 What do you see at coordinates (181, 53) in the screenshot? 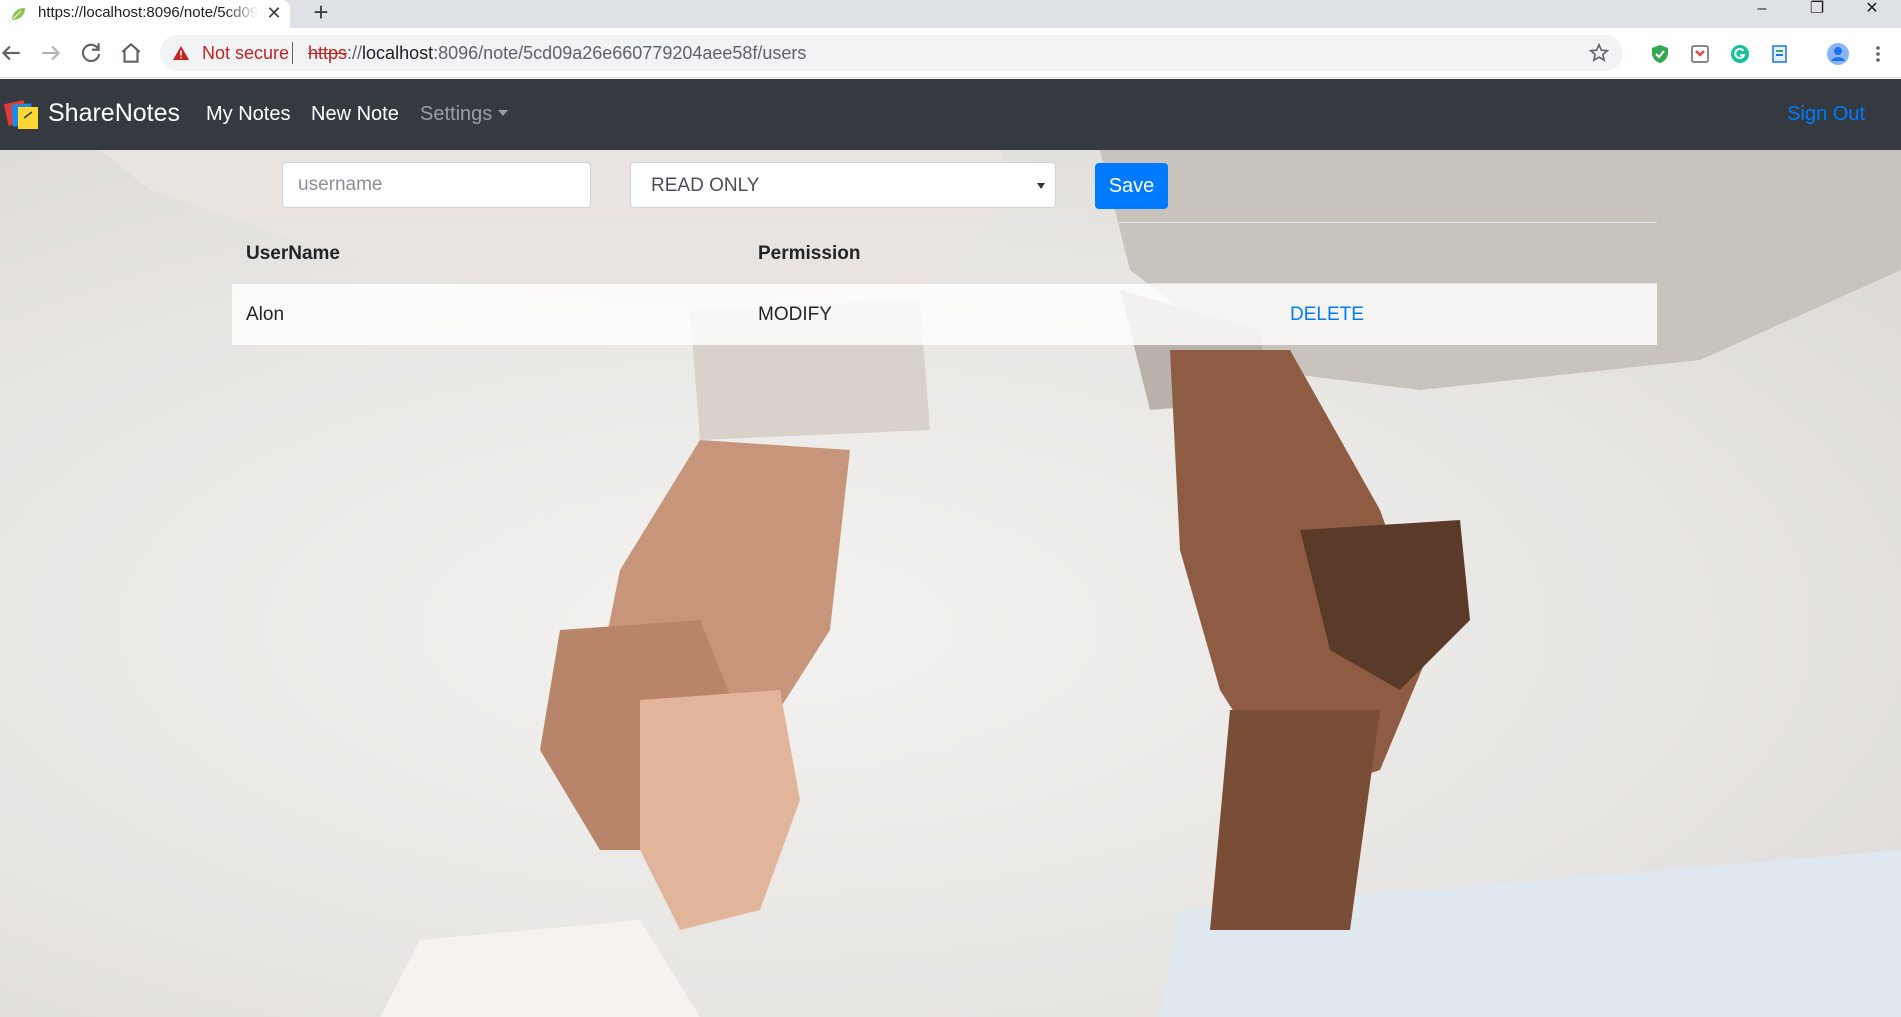
I see `warning-icon` at bounding box center [181, 53].